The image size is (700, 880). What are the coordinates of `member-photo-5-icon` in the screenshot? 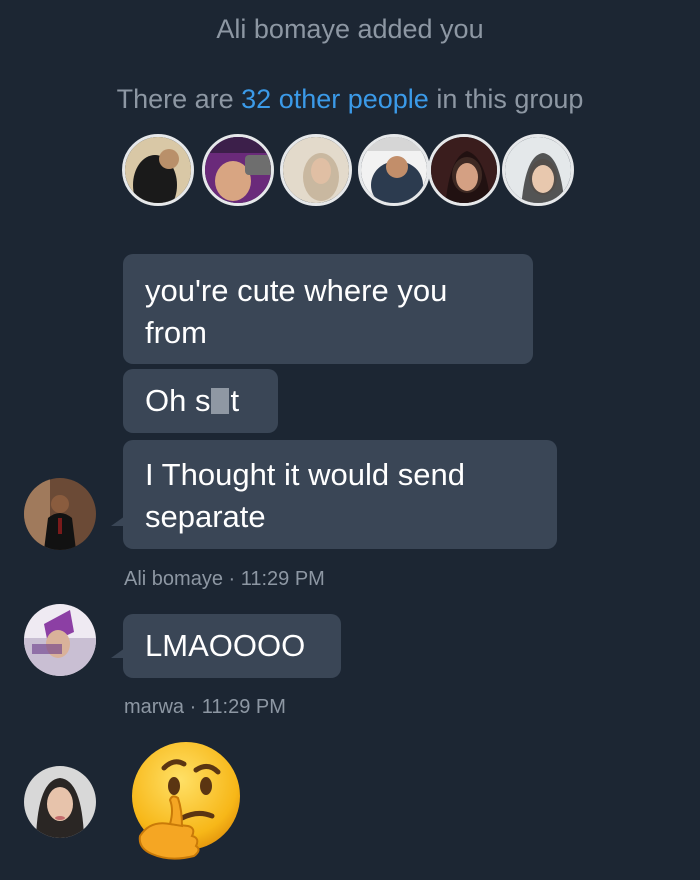 It's located at (464, 170).